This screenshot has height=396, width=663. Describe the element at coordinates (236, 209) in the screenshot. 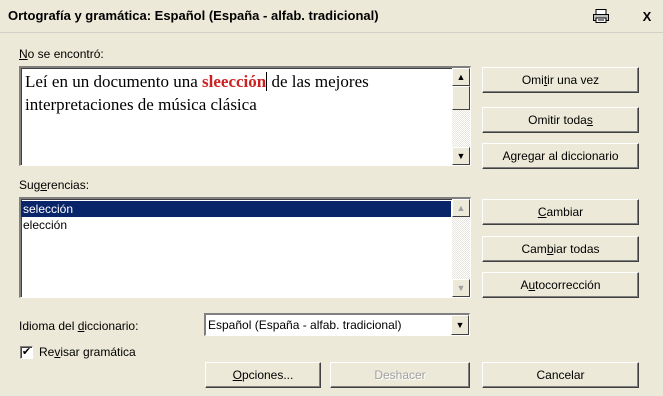

I see `suggestion-item: selección` at that location.